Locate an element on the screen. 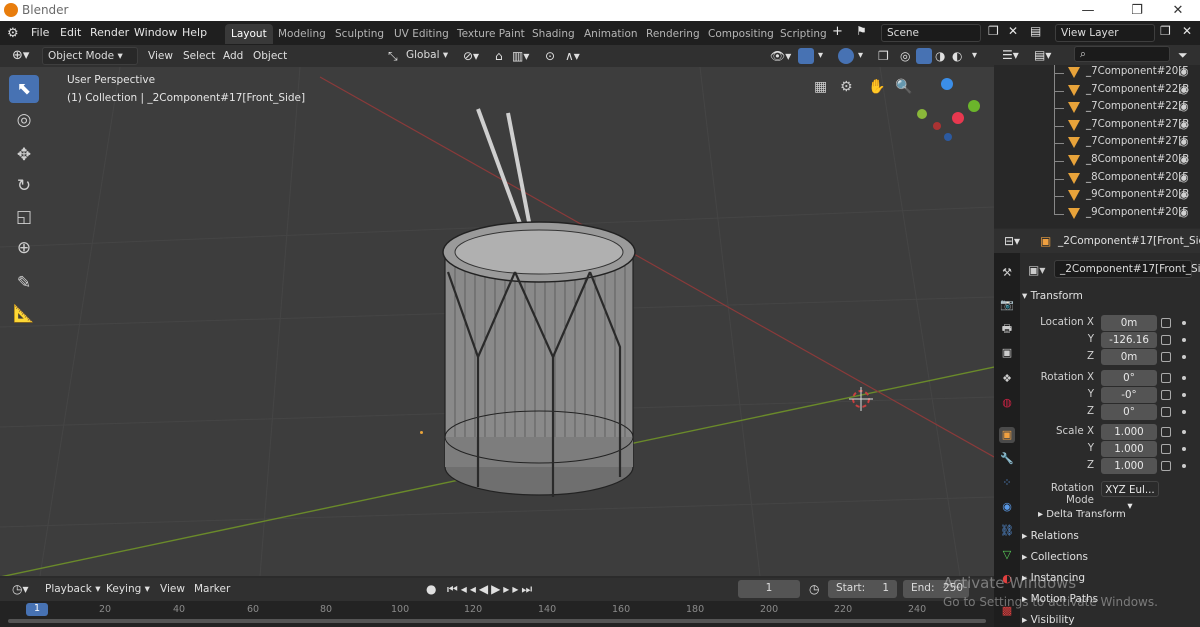 The image size is (1200, 627). display-mode-icon: ▤▾ is located at coordinates (1042, 55).